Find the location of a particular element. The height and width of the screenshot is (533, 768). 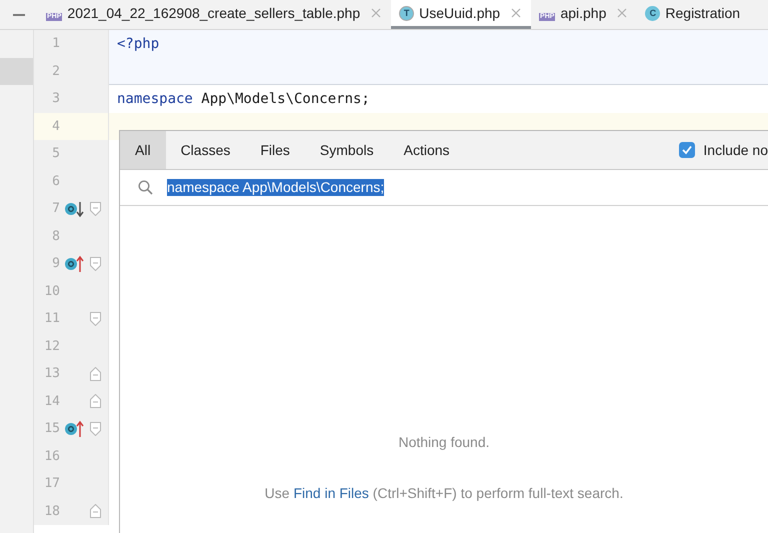

line-number: 7 is located at coordinates (55, 208).